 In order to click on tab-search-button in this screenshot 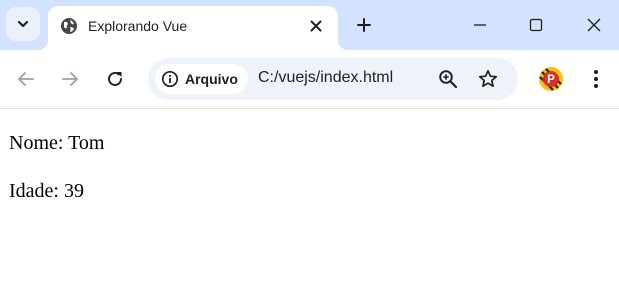, I will do `click(23, 24)`.